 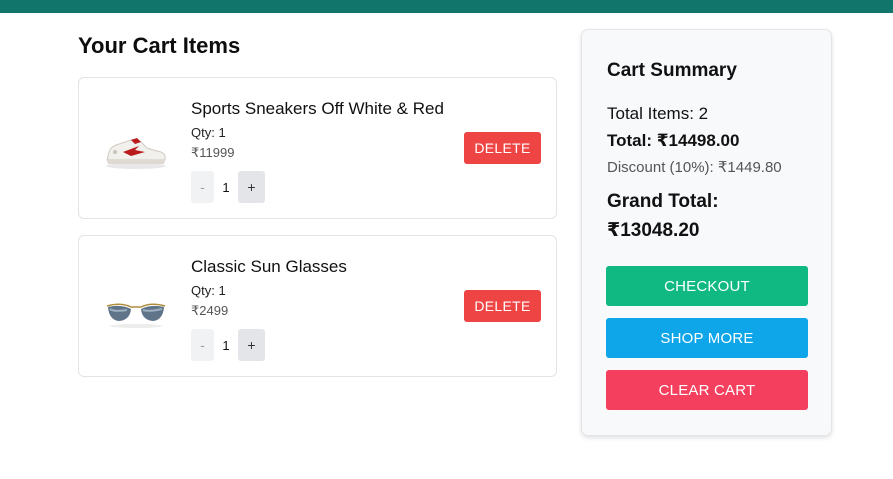 I want to click on item-price: ₹11999, so click(x=213, y=152).